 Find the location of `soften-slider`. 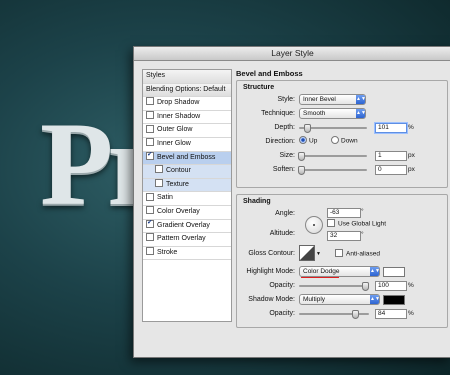

soften-slider is located at coordinates (332, 170).